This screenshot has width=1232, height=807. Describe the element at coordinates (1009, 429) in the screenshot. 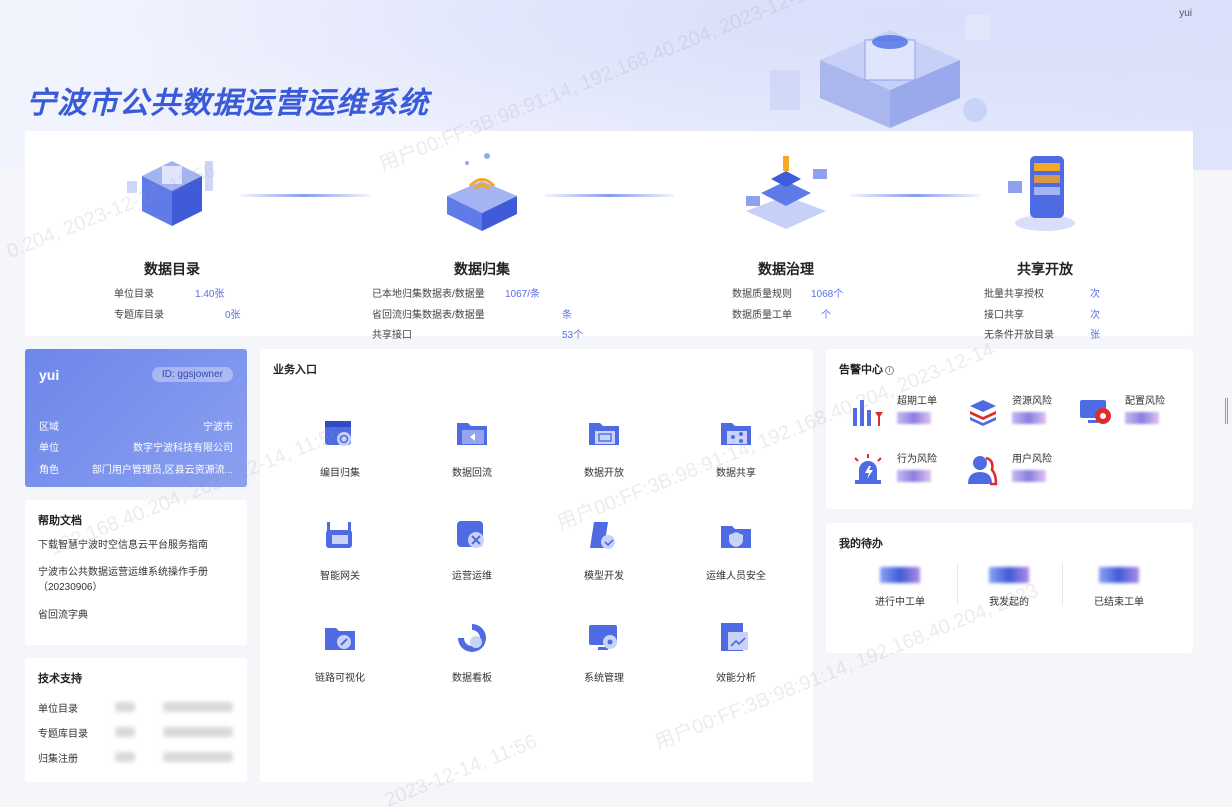

I see `alarm-center-card: 告警中心 i 超期工单 资源风险 配置风险 行为风险 用户风险` at that location.